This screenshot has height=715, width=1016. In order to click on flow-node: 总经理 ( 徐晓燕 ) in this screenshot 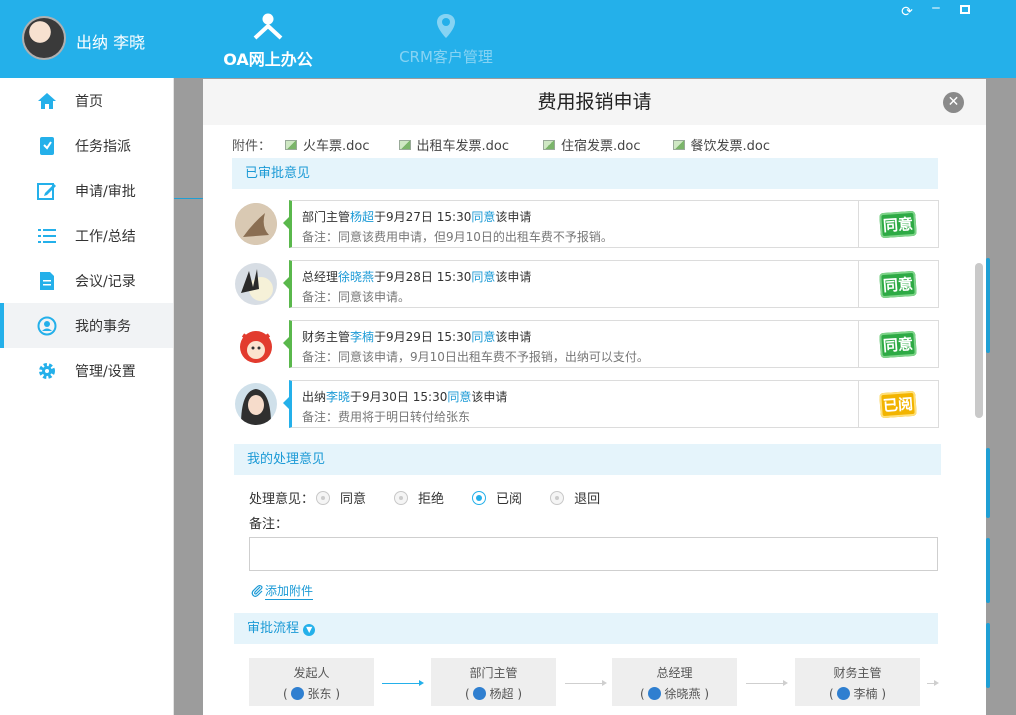, I will do `click(674, 682)`.